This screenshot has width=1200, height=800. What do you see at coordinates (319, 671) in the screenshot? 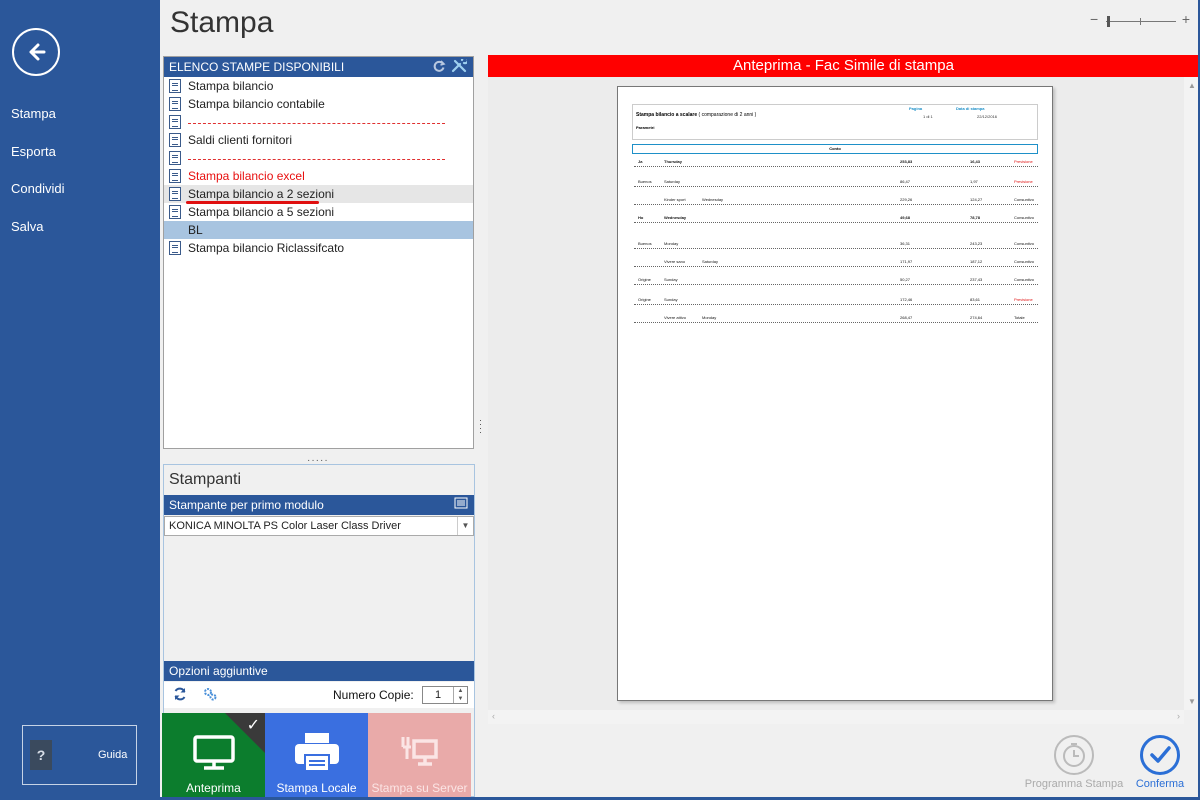
I see `options-header: Opzioni aggiuntive` at bounding box center [319, 671].